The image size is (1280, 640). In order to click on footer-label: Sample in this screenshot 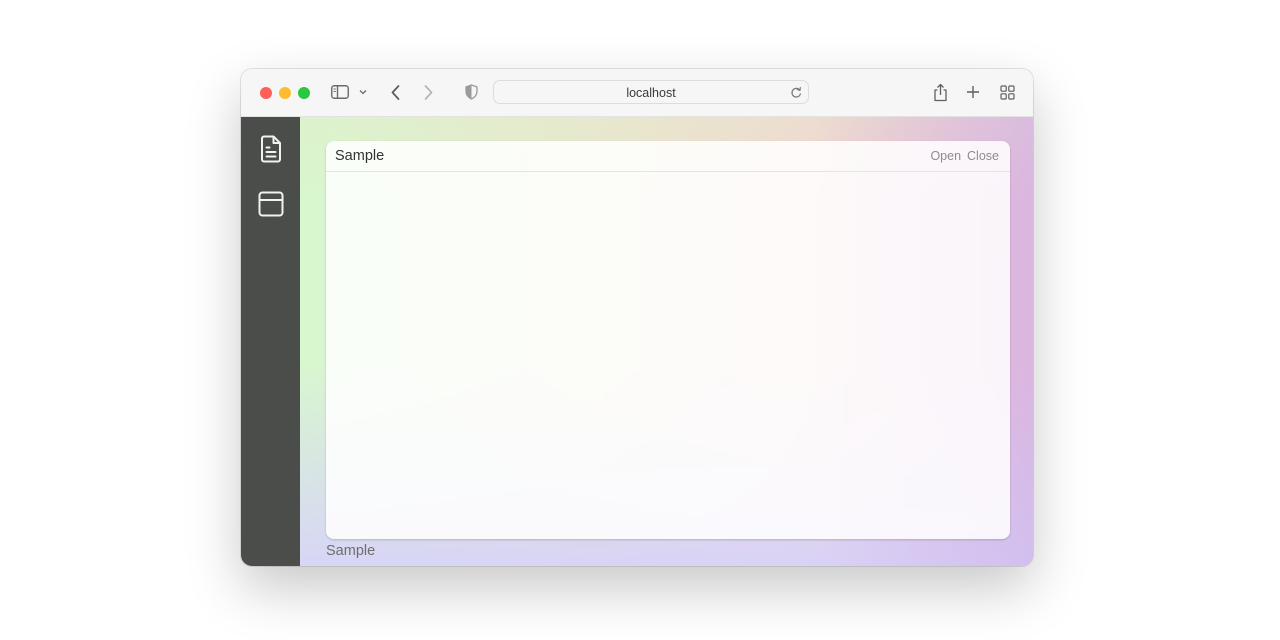, I will do `click(351, 551)`.